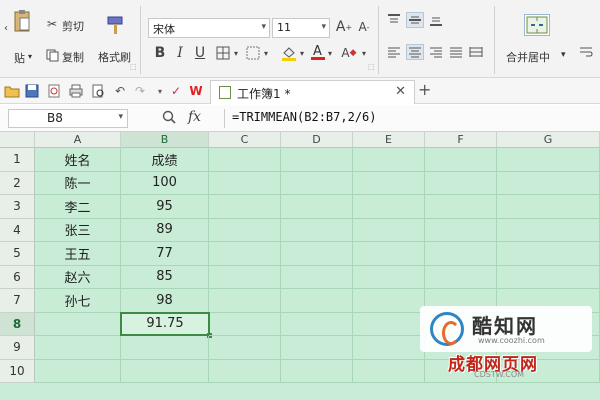 The height and width of the screenshot is (400, 600). I want to click on undo-icon: ↶, so click(120, 91).